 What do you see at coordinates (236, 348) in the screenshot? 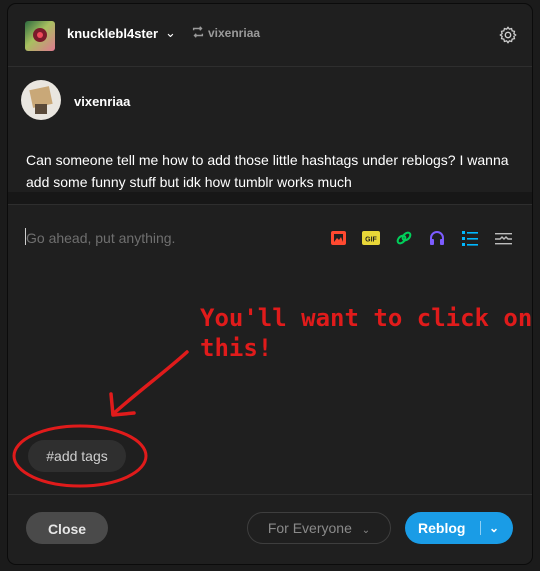
I see `annotation-line-2: this!` at bounding box center [236, 348].